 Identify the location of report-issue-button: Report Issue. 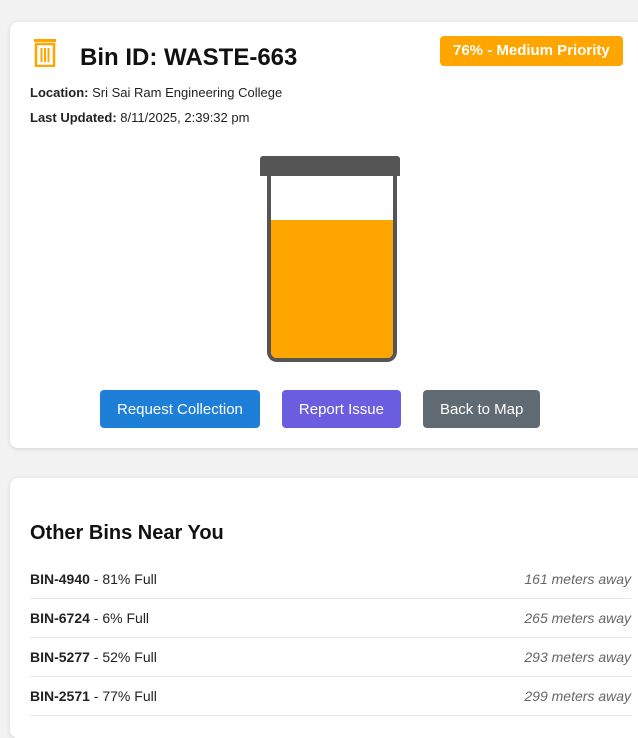
(341, 409).